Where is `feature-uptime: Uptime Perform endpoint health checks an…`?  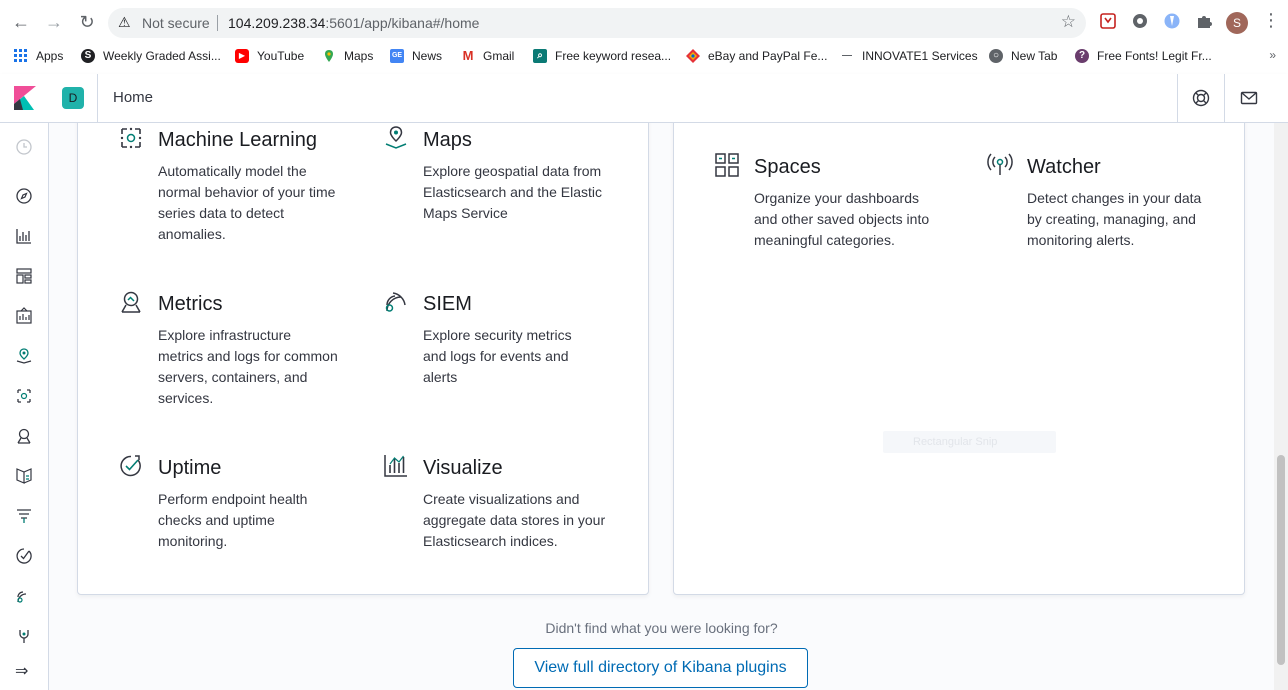
feature-uptime: Uptime Perform endpoint health checks an… is located at coordinates (229, 503).